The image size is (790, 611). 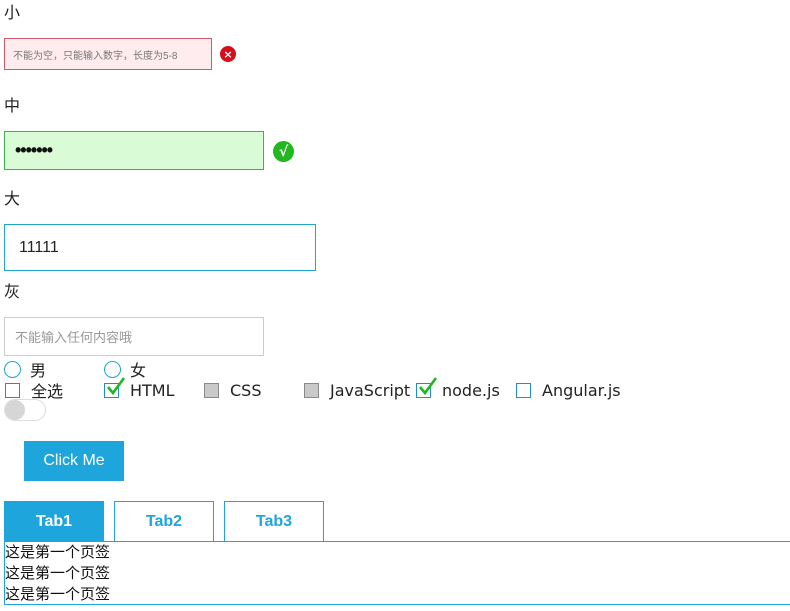 What do you see at coordinates (274, 521) in the screenshot?
I see `tab-3: Tab3` at bounding box center [274, 521].